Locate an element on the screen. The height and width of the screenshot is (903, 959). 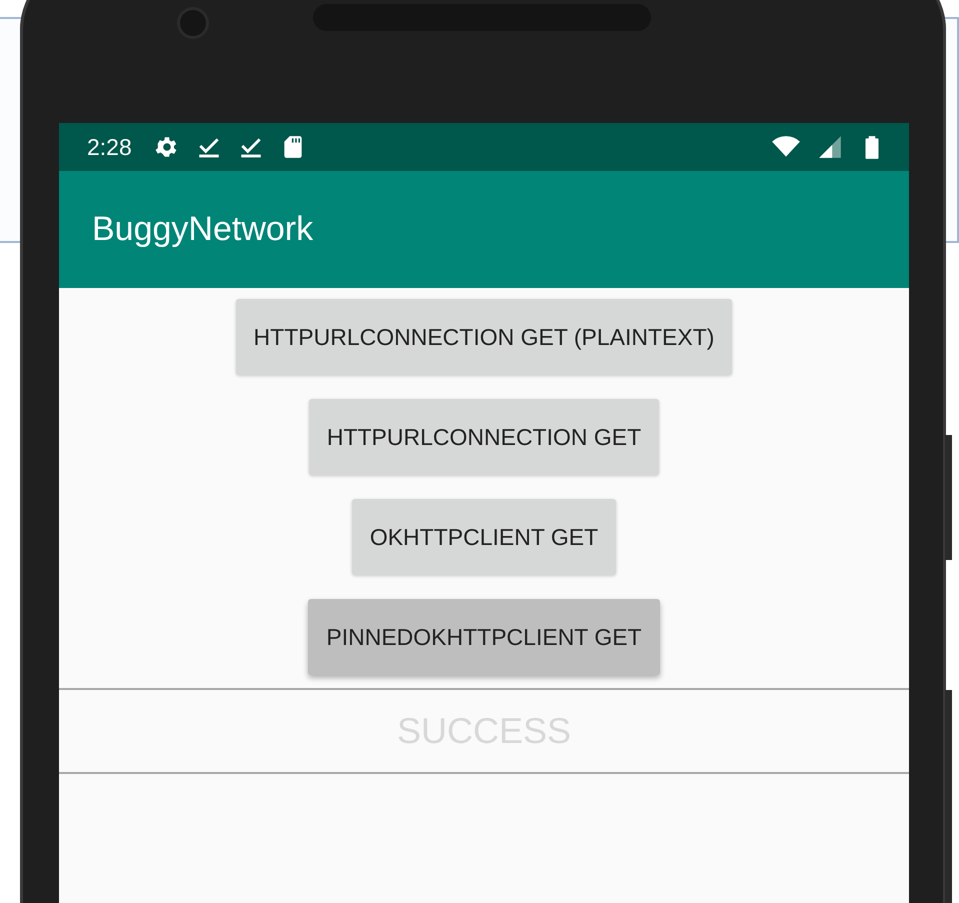
request-button: PINNEDOKHTTPCLIENT GET is located at coordinates (484, 637).